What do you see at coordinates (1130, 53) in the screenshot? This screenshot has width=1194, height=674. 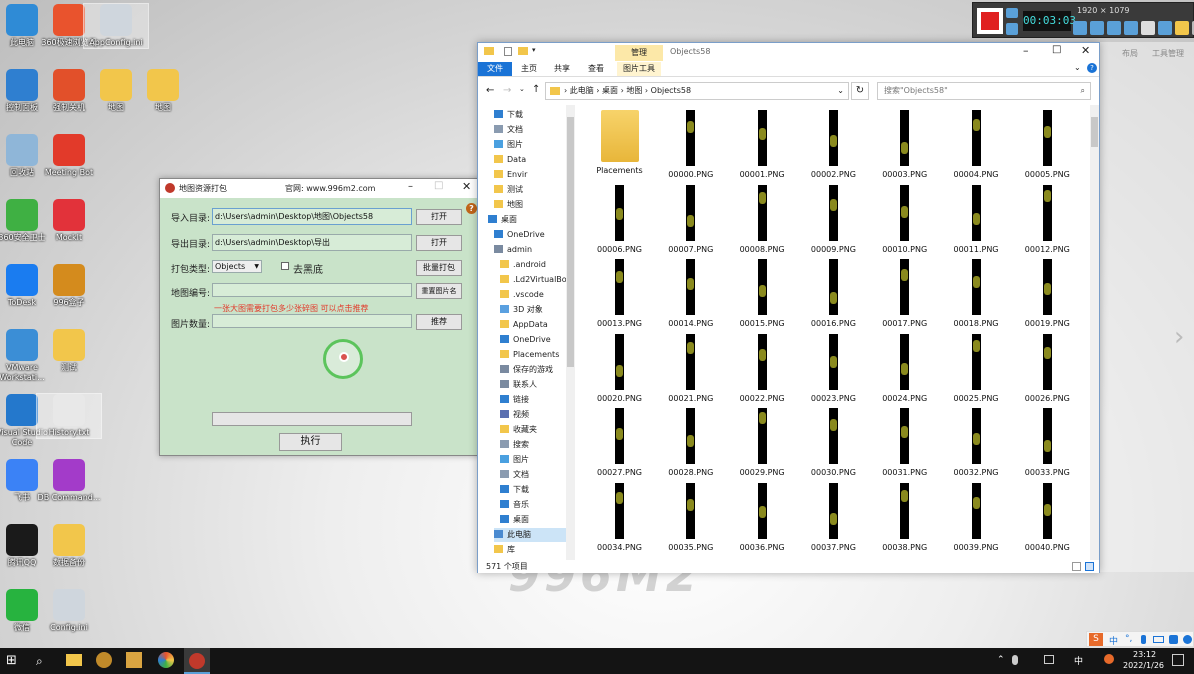 I see `right-panel-item: 布局` at bounding box center [1130, 53].